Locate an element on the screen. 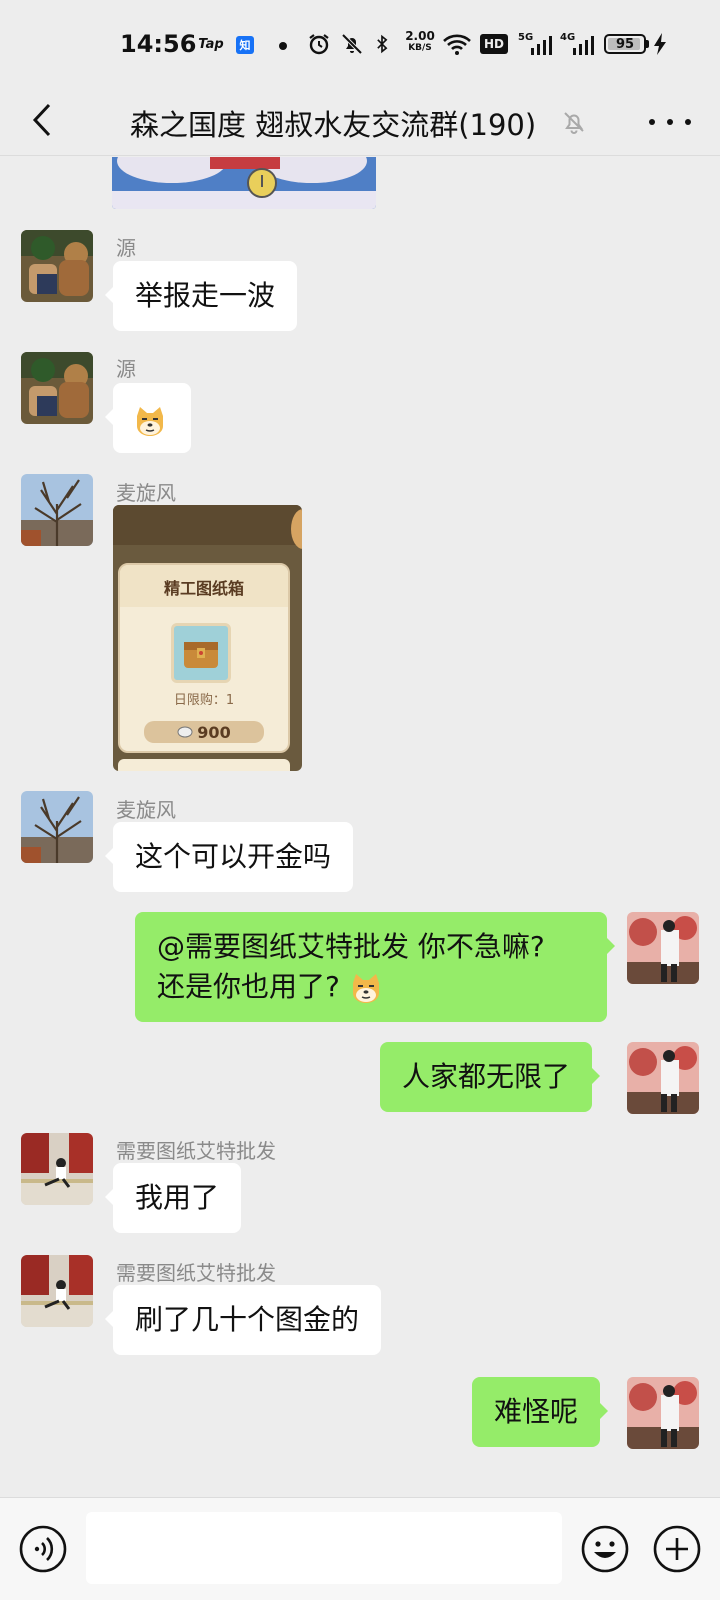 The width and height of the screenshot is (720, 1600). chest-icon is located at coordinates (201, 653).